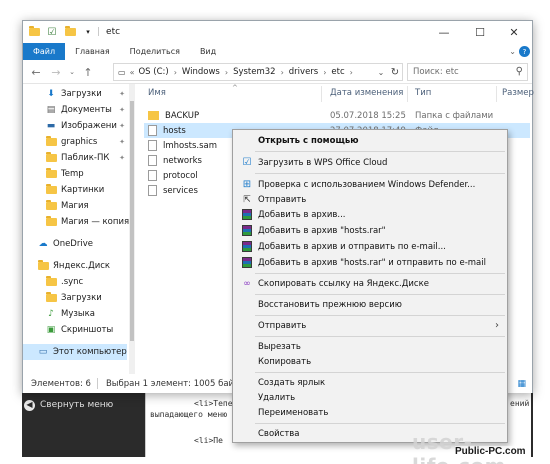 The width and height of the screenshot is (550, 464). What do you see at coordinates (75, 282) in the screenshot?
I see `nav-item-sync: .sync` at bounding box center [75, 282].